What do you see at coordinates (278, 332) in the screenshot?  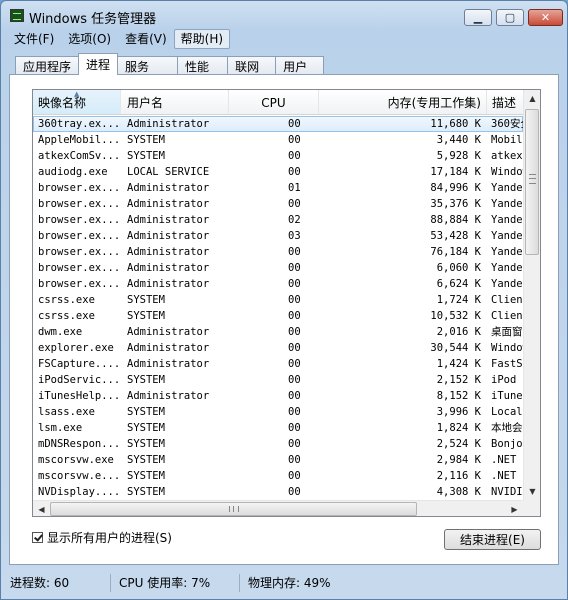 I see `process-row: dwm.exe Administrator 00 2,016 K 桌面窗` at bounding box center [278, 332].